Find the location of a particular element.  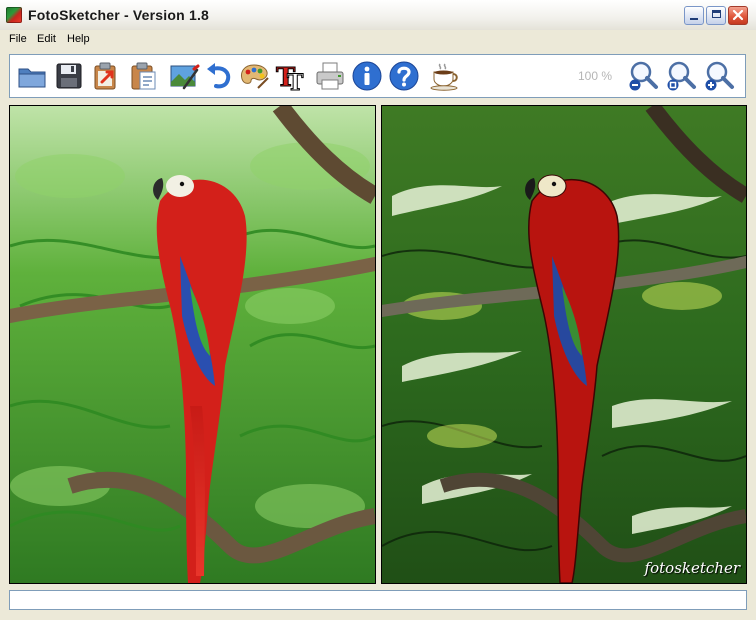

image-effect-button is located at coordinates (184, 76).